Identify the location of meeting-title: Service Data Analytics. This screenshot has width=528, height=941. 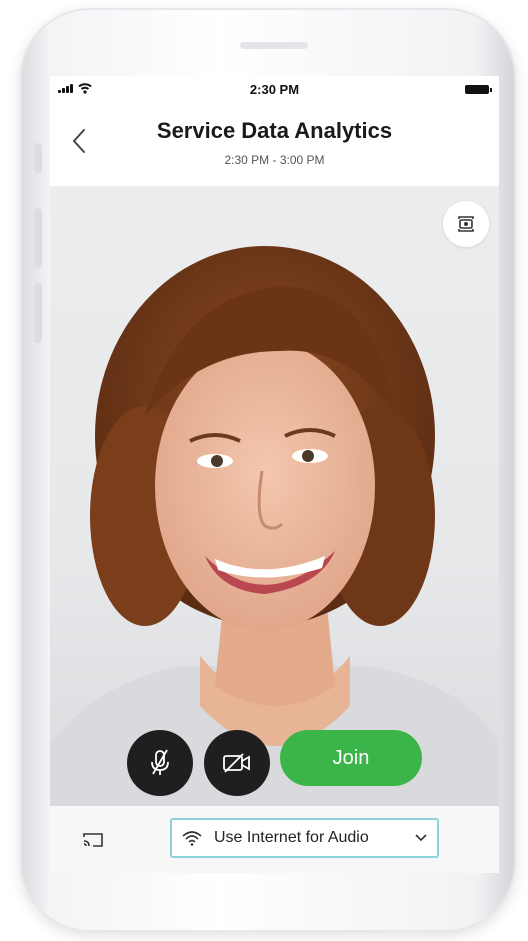
(274, 130).